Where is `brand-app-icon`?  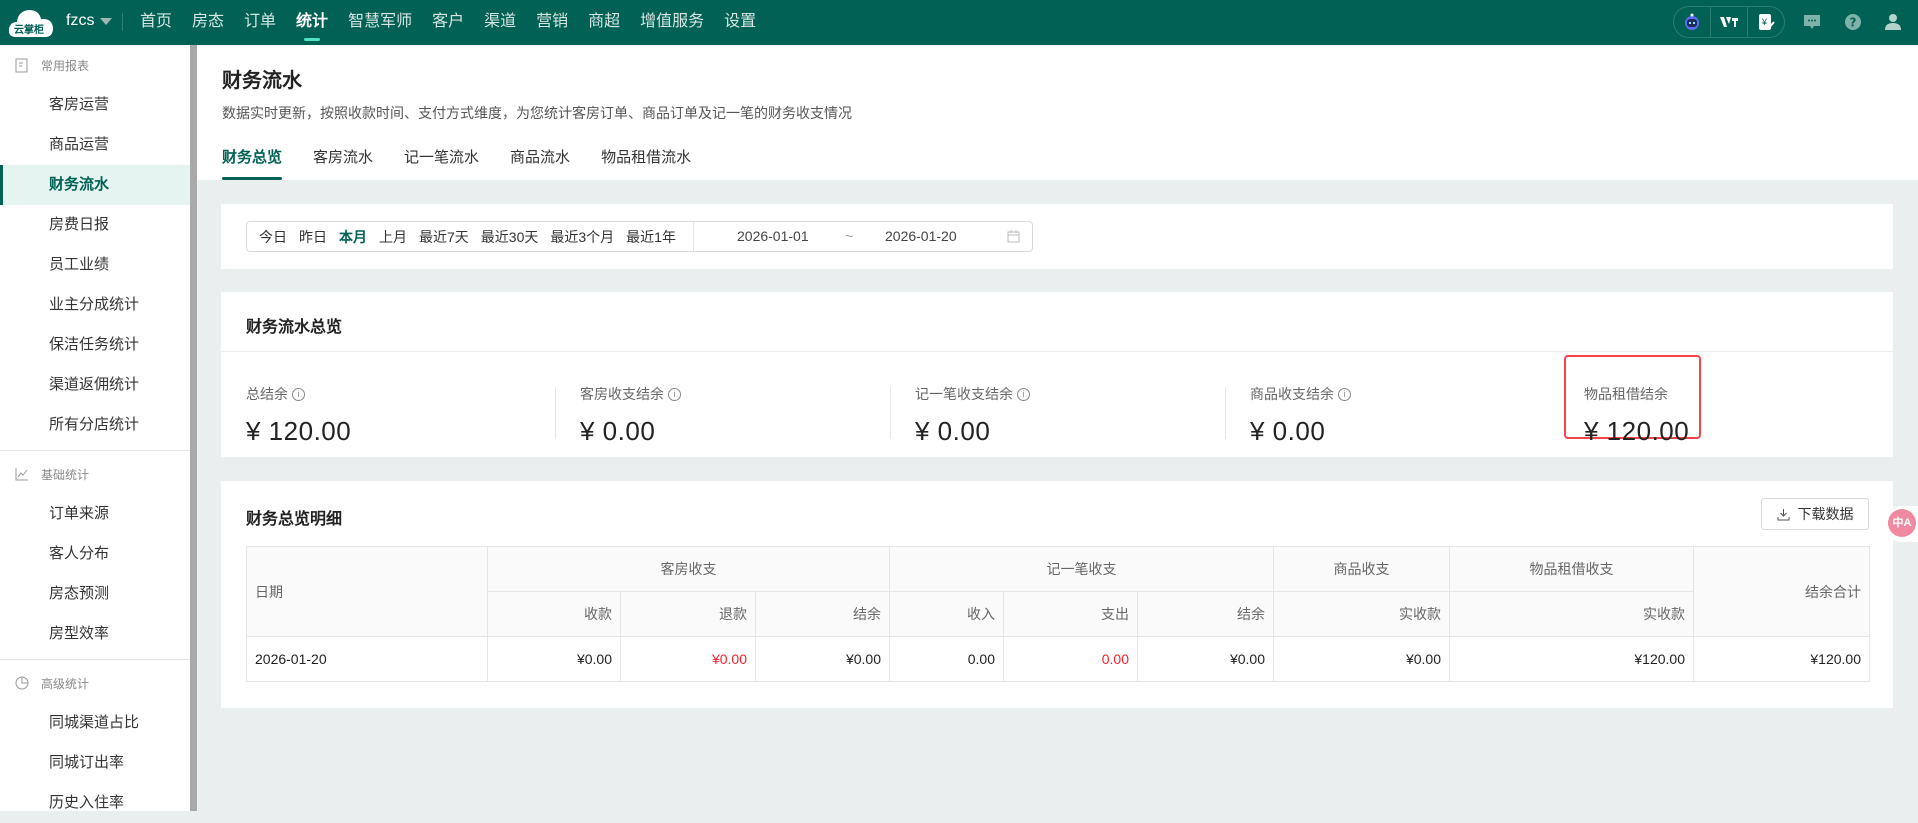
brand-app-icon is located at coordinates (1729, 22).